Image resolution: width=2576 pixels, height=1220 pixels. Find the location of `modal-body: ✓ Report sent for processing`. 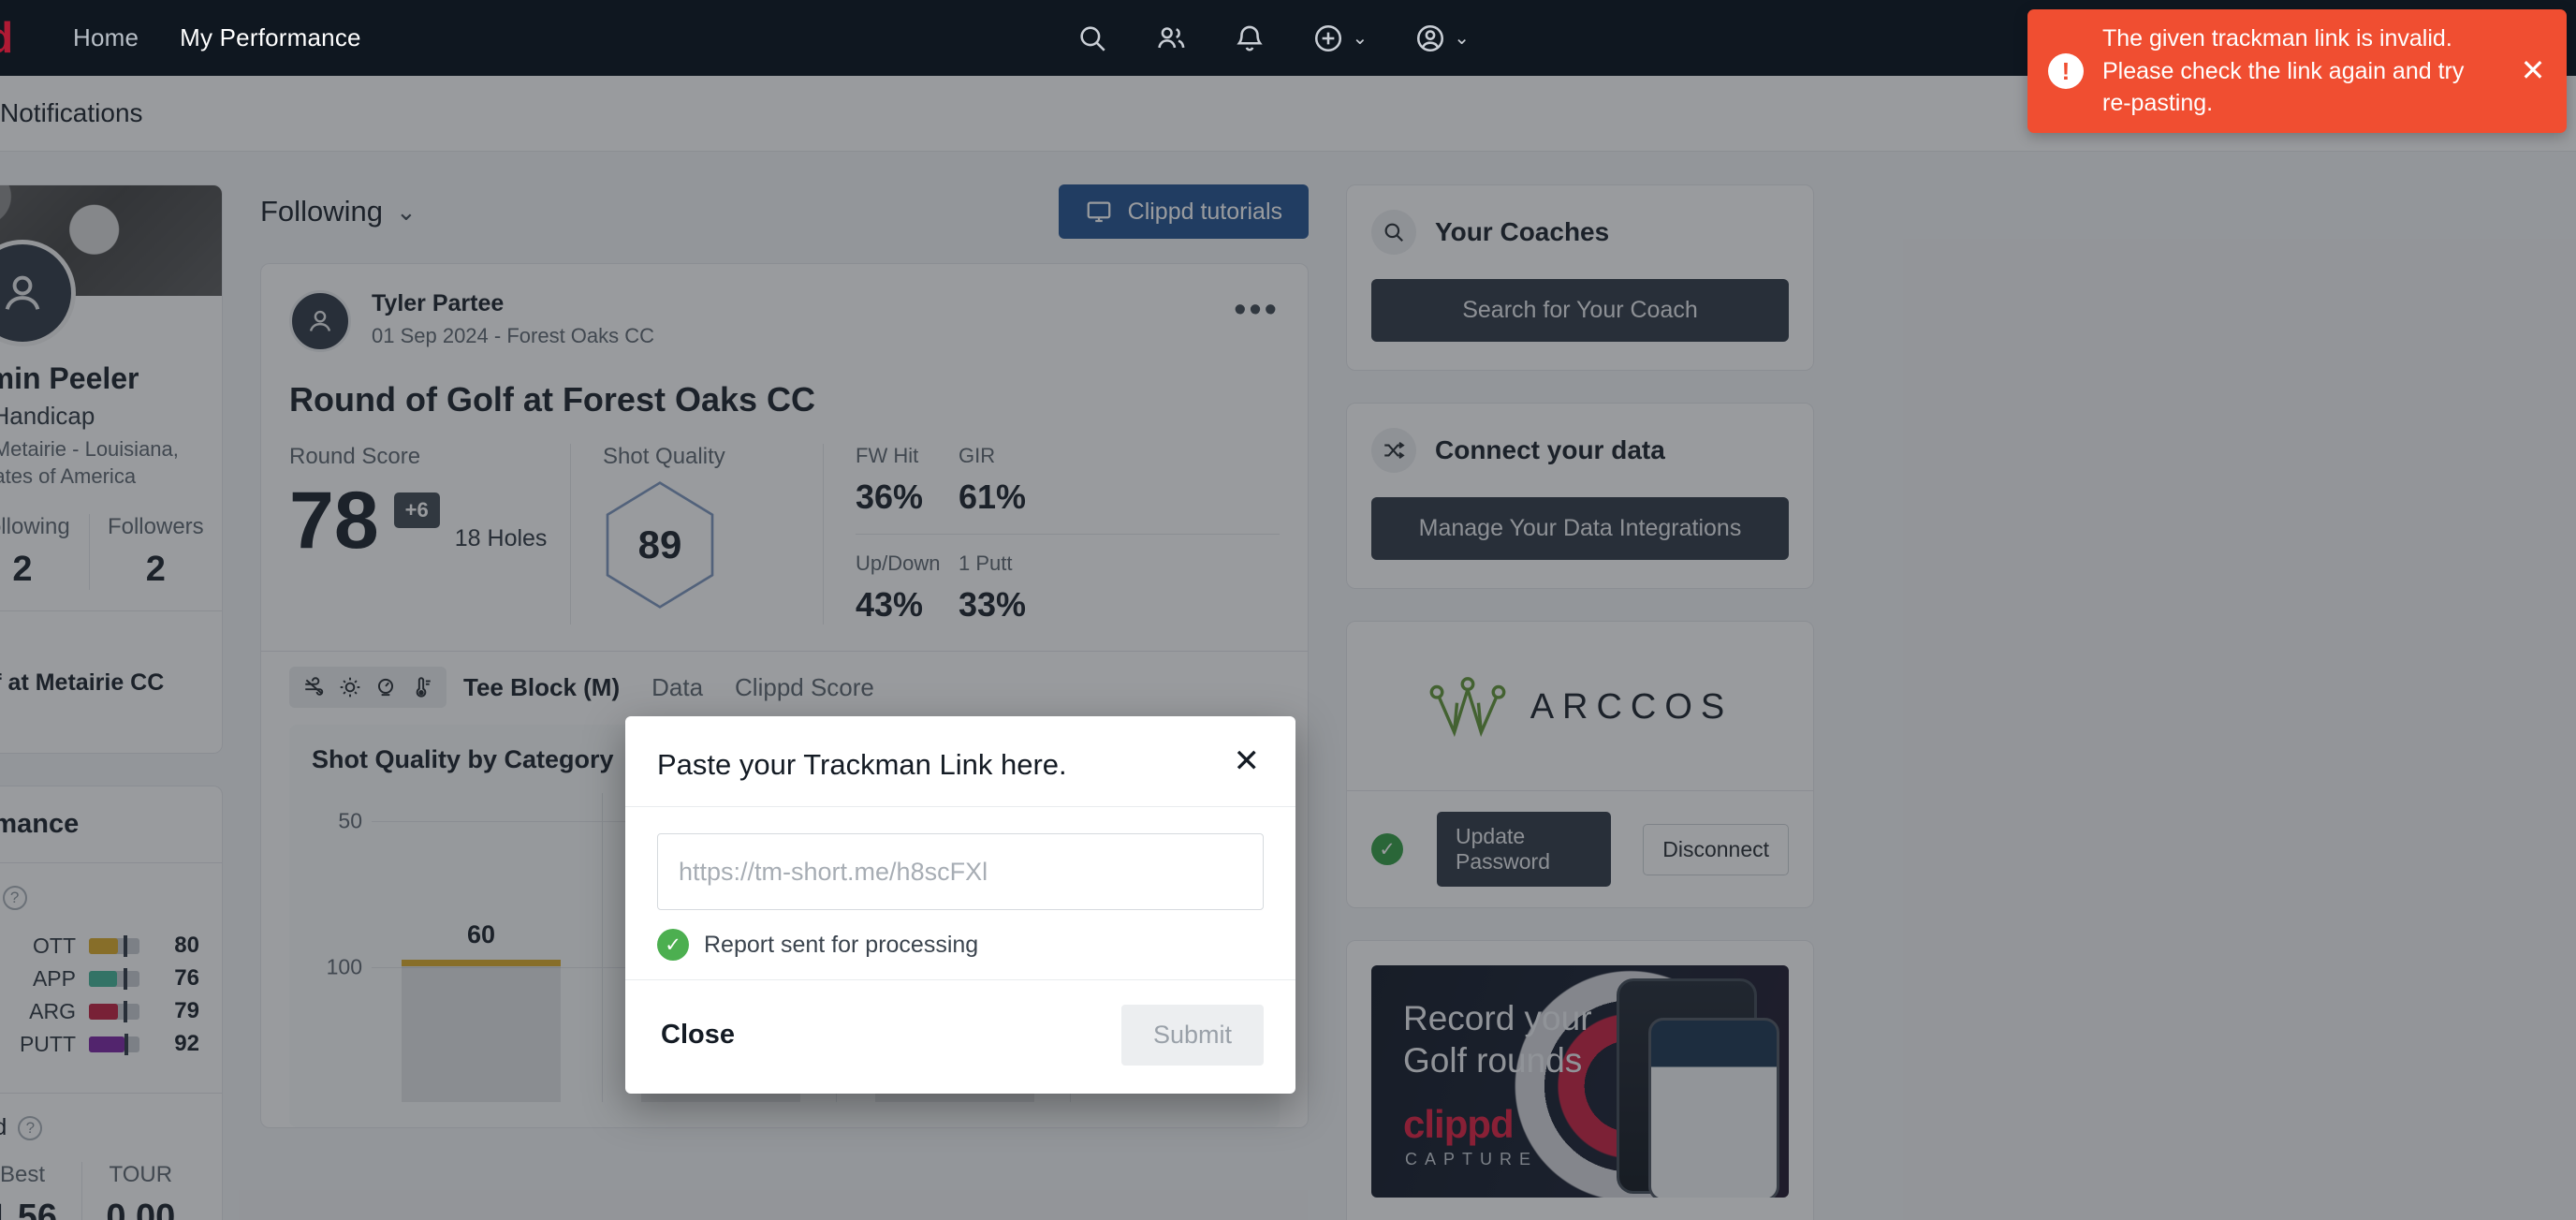

modal-body: ✓ Report sent for processing is located at coordinates (960, 893).